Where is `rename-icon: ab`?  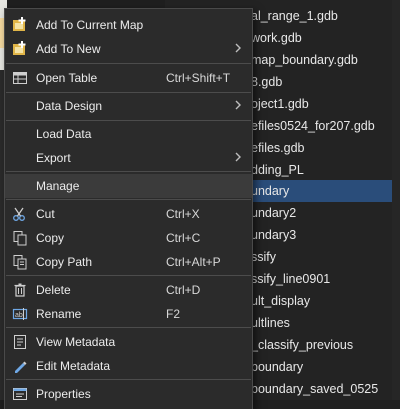
rename-icon: ab is located at coordinates (20, 314).